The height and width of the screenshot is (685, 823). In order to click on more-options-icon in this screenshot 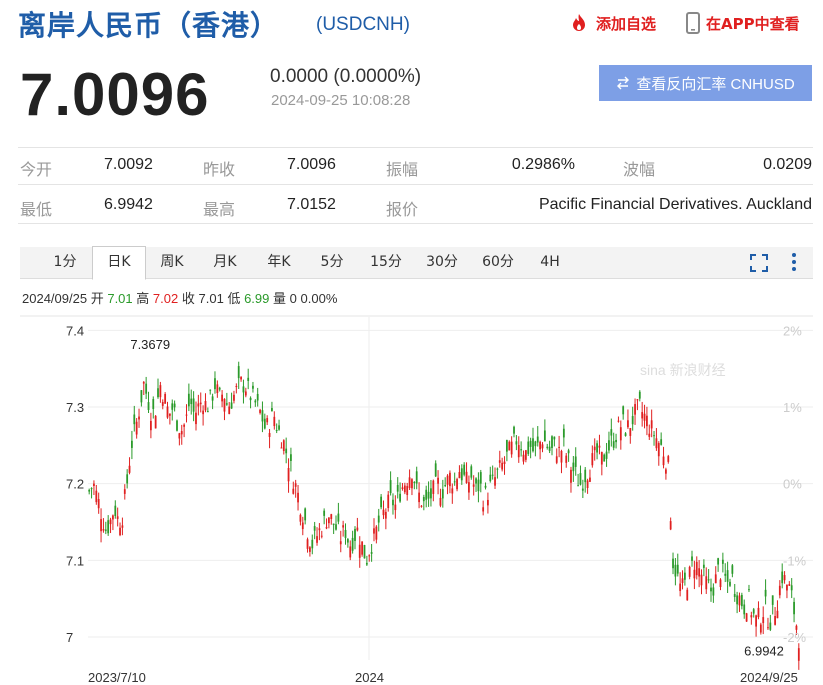, I will do `click(794, 262)`.